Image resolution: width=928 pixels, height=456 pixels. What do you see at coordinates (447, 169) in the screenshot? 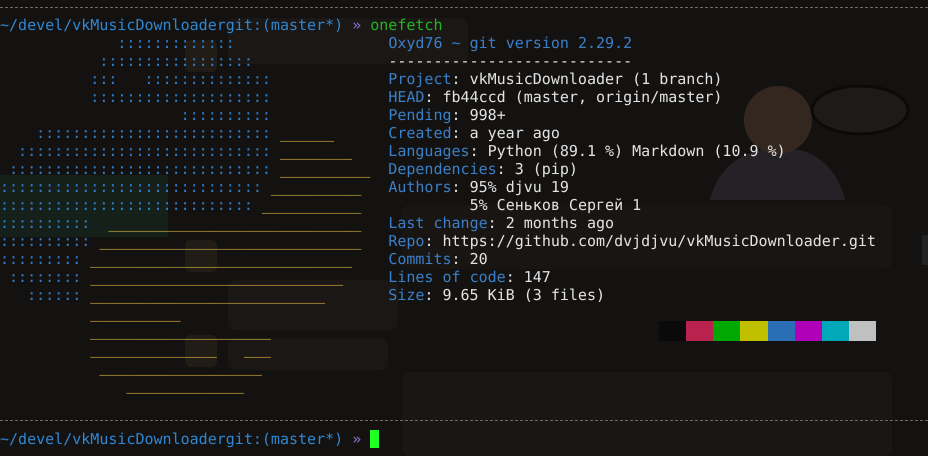
I see `field-label: Dependencies:` at bounding box center [447, 169].